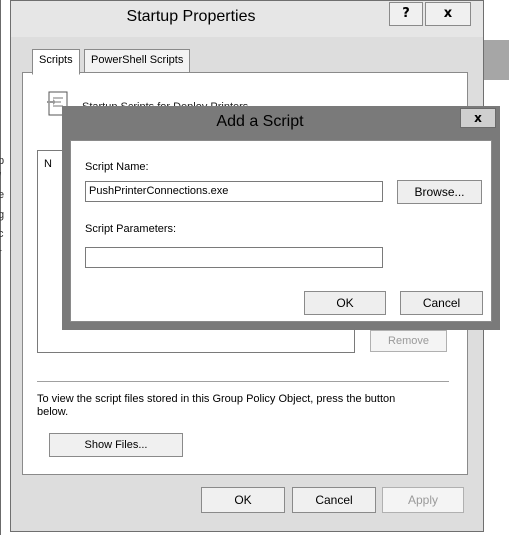  Describe the element at coordinates (0, 267) in the screenshot. I see `background-divider` at that location.